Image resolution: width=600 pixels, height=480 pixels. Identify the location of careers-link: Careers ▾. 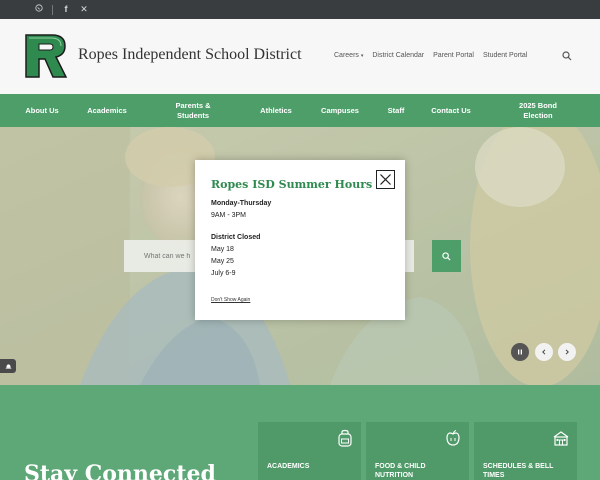
(348, 55).